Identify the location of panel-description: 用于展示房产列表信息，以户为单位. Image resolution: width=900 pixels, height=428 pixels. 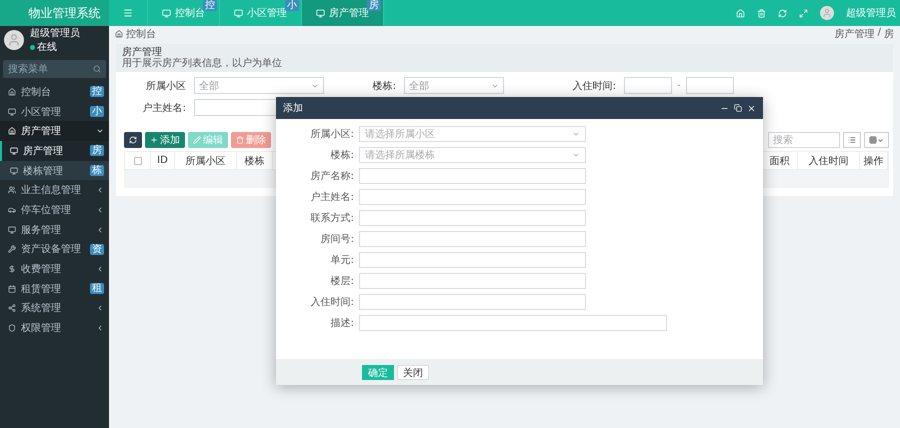
(202, 63).